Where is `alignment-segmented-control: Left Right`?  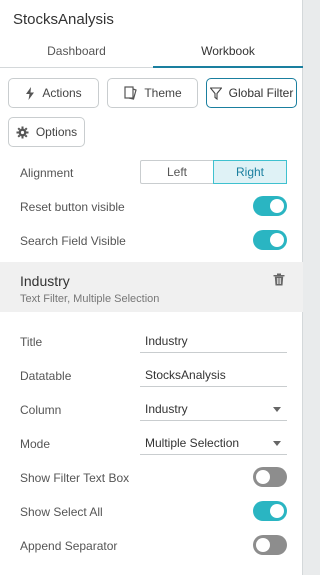 alignment-segmented-control: Left Right is located at coordinates (213, 172).